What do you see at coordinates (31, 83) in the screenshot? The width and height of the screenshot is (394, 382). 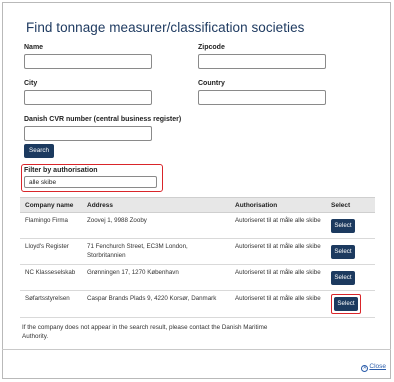 I see `city-label: City` at bounding box center [31, 83].